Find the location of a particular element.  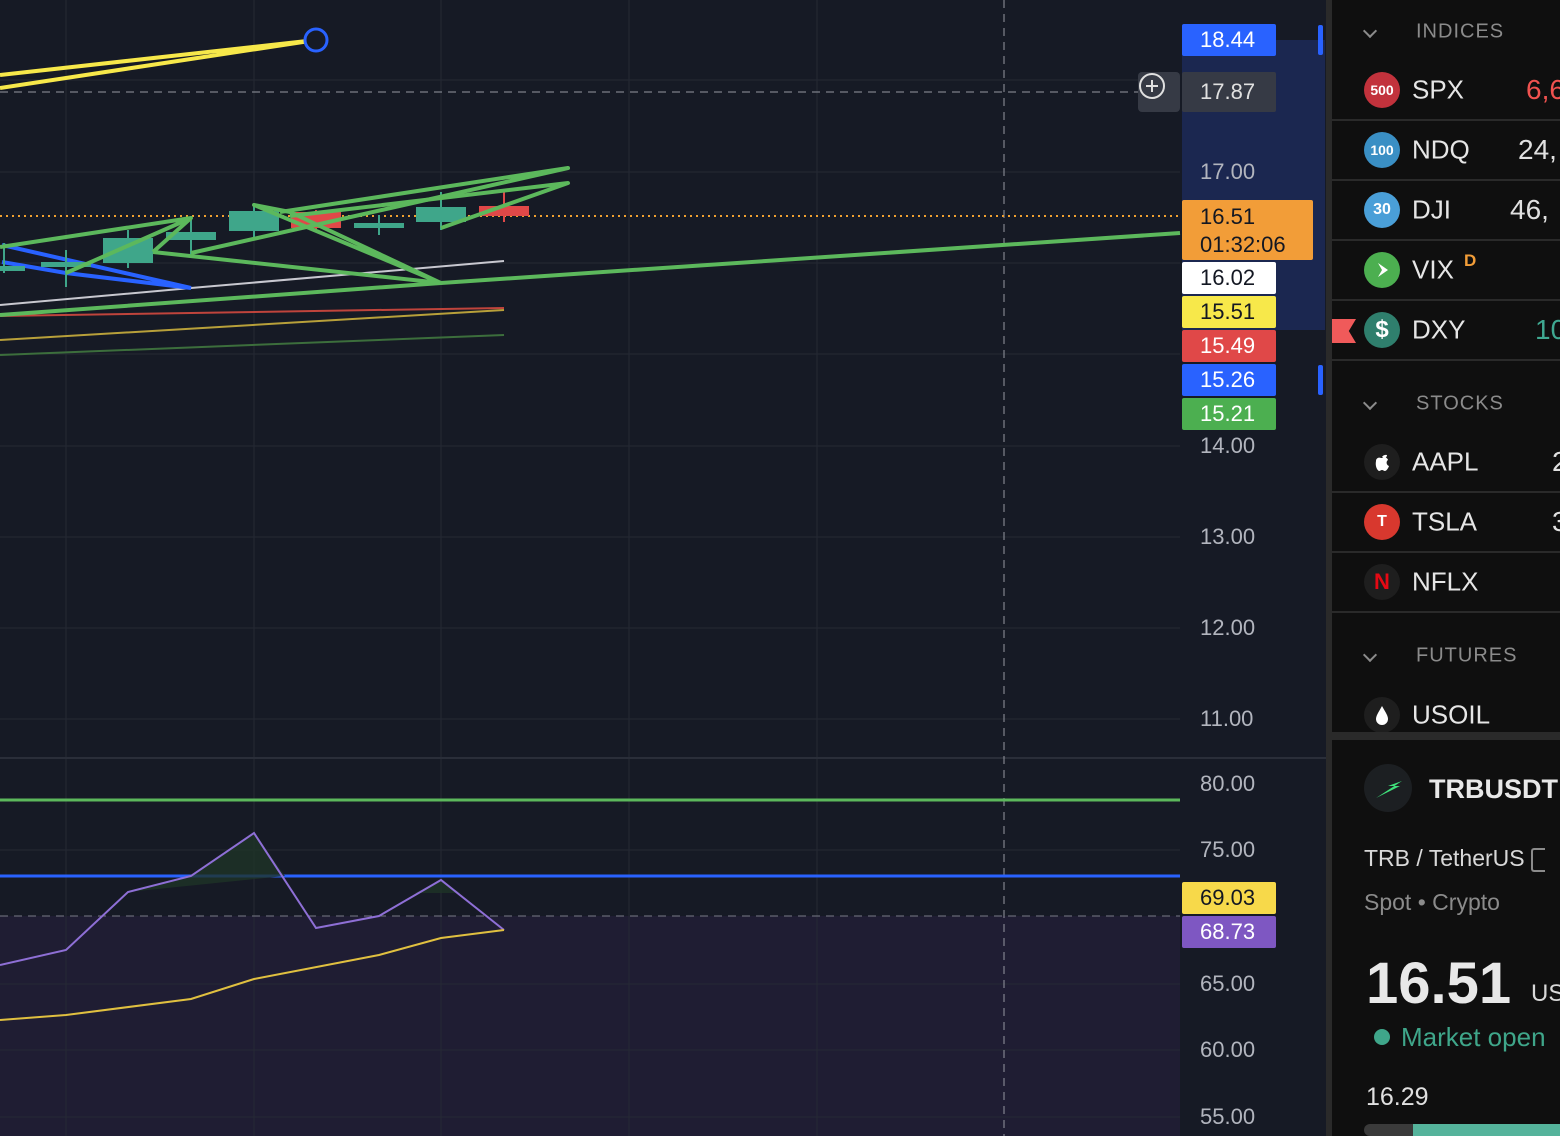

section-label: FUTURES is located at coordinates (1467, 655).